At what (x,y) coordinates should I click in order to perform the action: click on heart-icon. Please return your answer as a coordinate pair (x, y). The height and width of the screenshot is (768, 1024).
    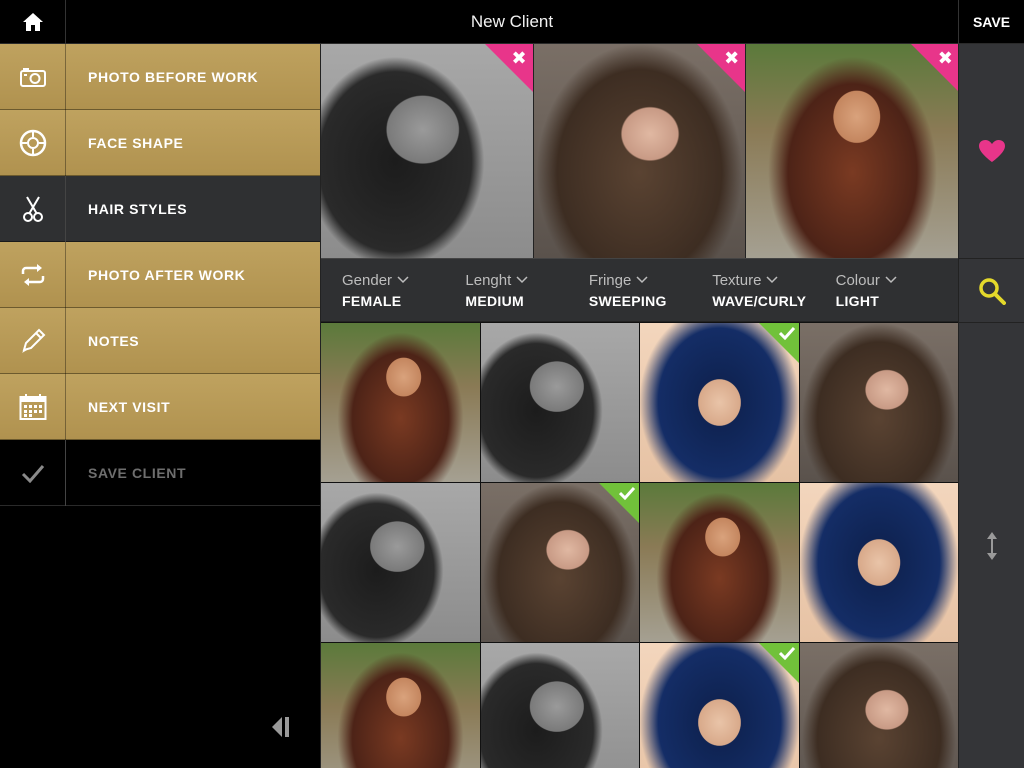
    Looking at the image, I should click on (992, 151).